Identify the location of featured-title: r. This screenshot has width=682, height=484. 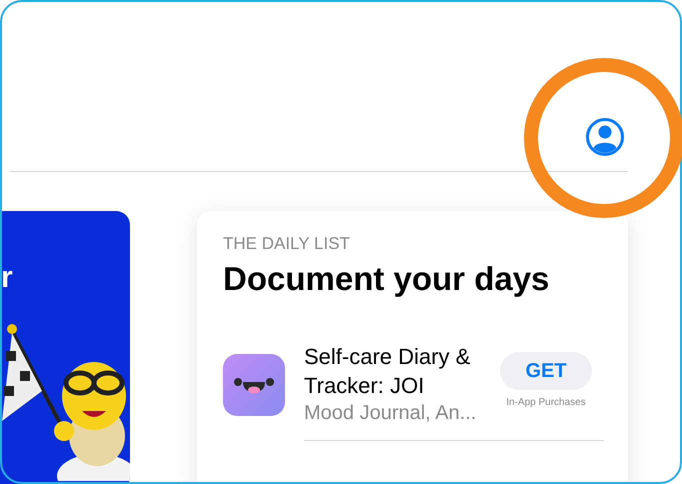
(7, 278).